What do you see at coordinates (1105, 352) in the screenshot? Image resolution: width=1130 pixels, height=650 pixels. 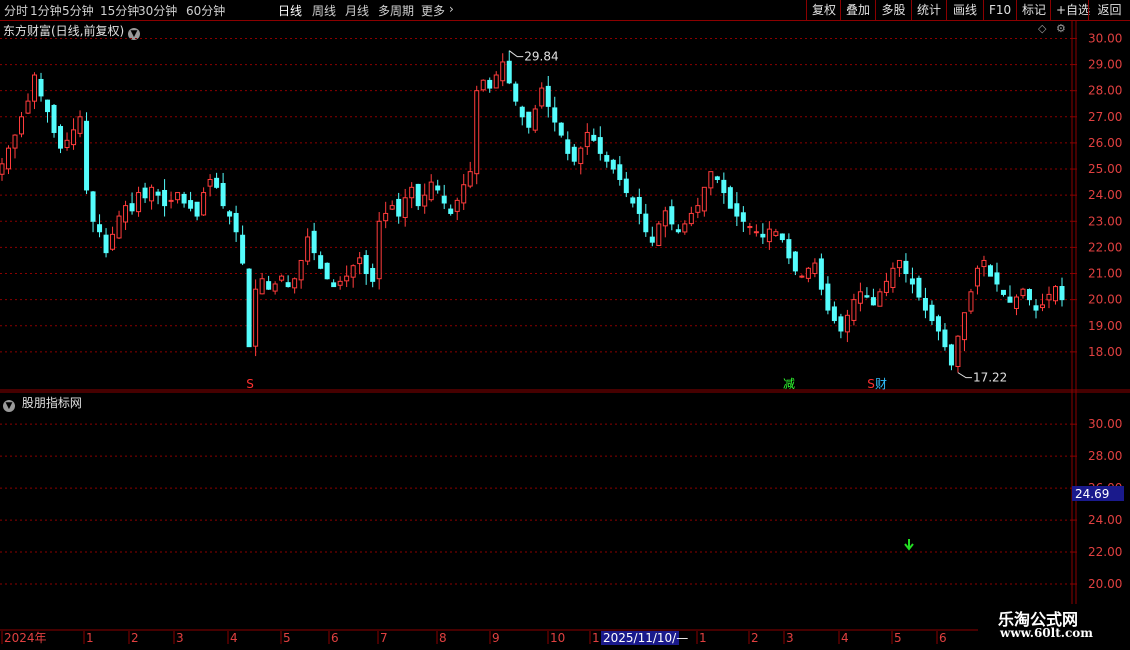 I see `price-tick-label: 18.00` at bounding box center [1105, 352].